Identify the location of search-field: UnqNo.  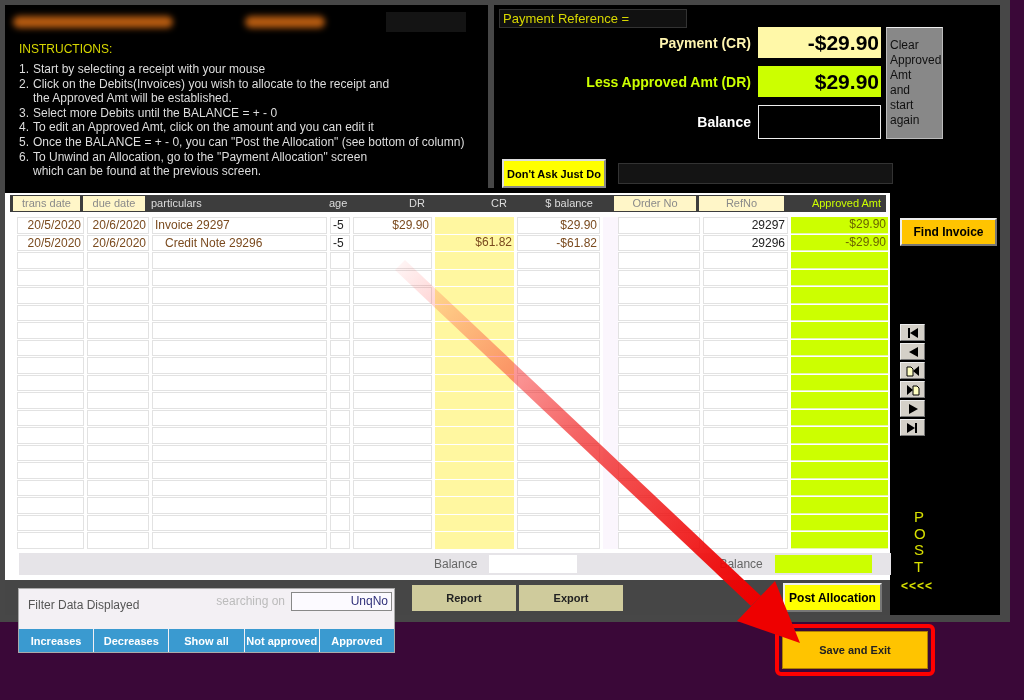
(341, 601).